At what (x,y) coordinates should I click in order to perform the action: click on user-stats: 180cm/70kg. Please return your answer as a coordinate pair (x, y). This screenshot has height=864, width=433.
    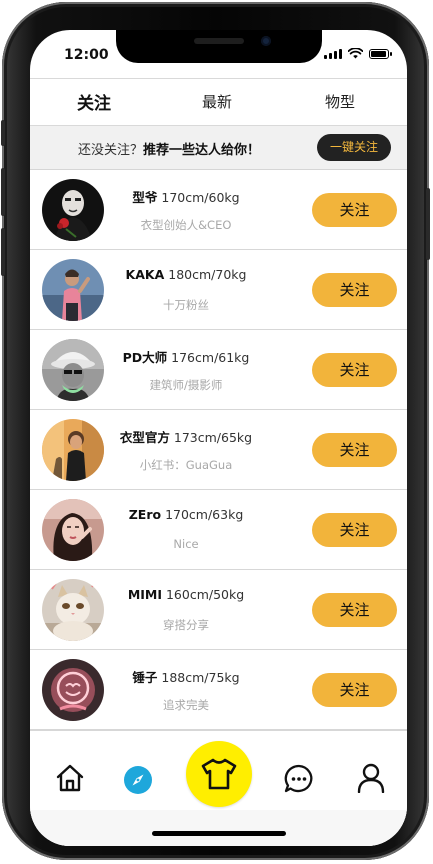
    Looking at the image, I should click on (207, 274).